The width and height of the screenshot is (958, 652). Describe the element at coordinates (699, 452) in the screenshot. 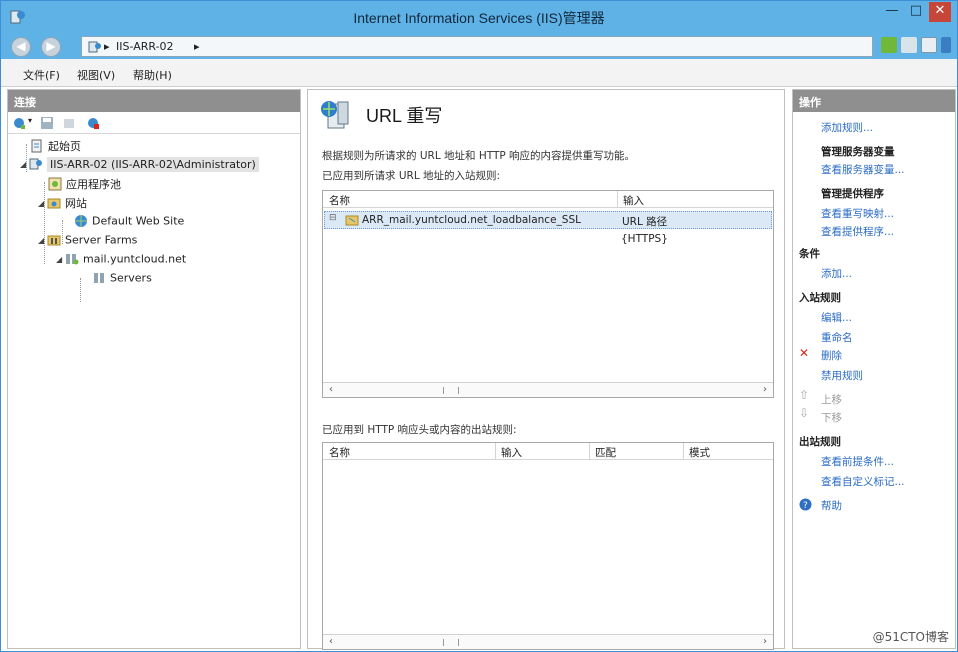

I see `column-pattern: 模式` at that location.